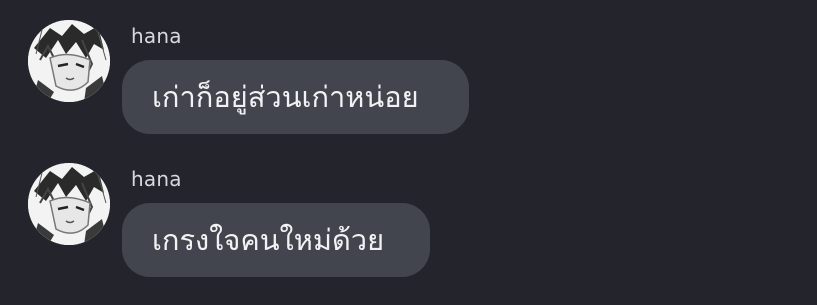 This screenshot has height=305, width=817. What do you see at coordinates (285, 97) in the screenshot?
I see `message-text: เก่าก็อยู่ส่วนเก่าหน่อย` at bounding box center [285, 97].